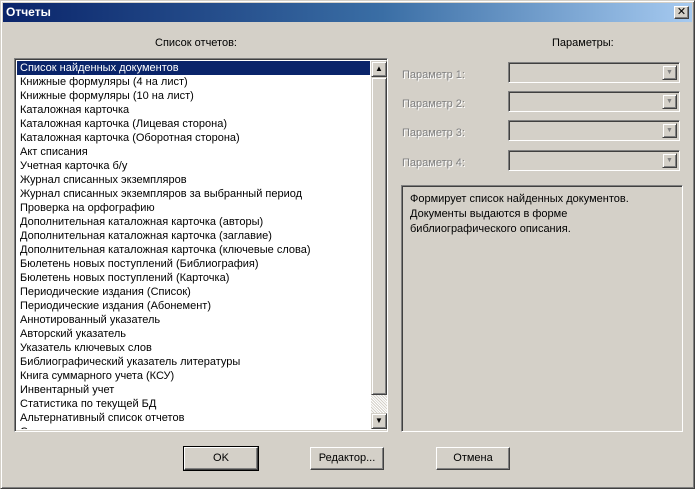 The image size is (695, 489). Describe the element at coordinates (433, 133) in the screenshot. I see `param-3-label: Параметр 3:` at that location.